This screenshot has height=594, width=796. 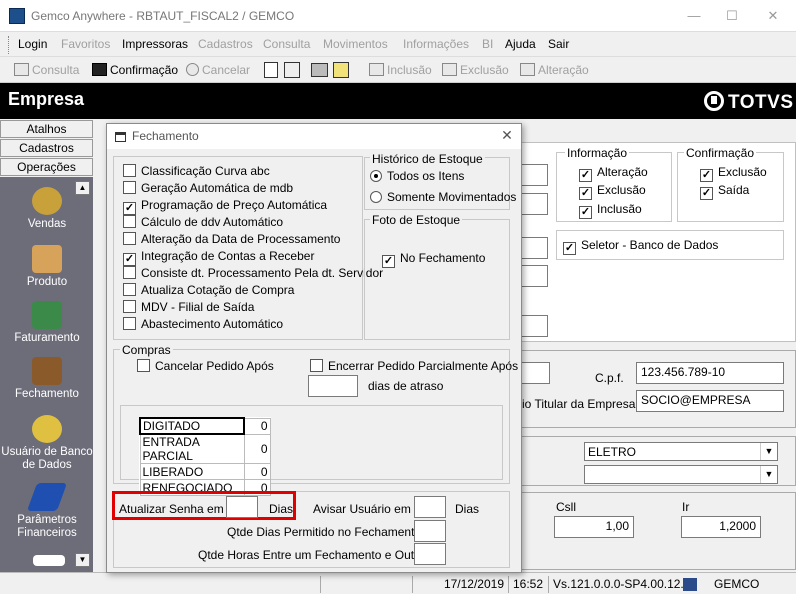 What do you see at coordinates (430, 554) in the screenshot?
I see `qtde-horas-input` at bounding box center [430, 554].